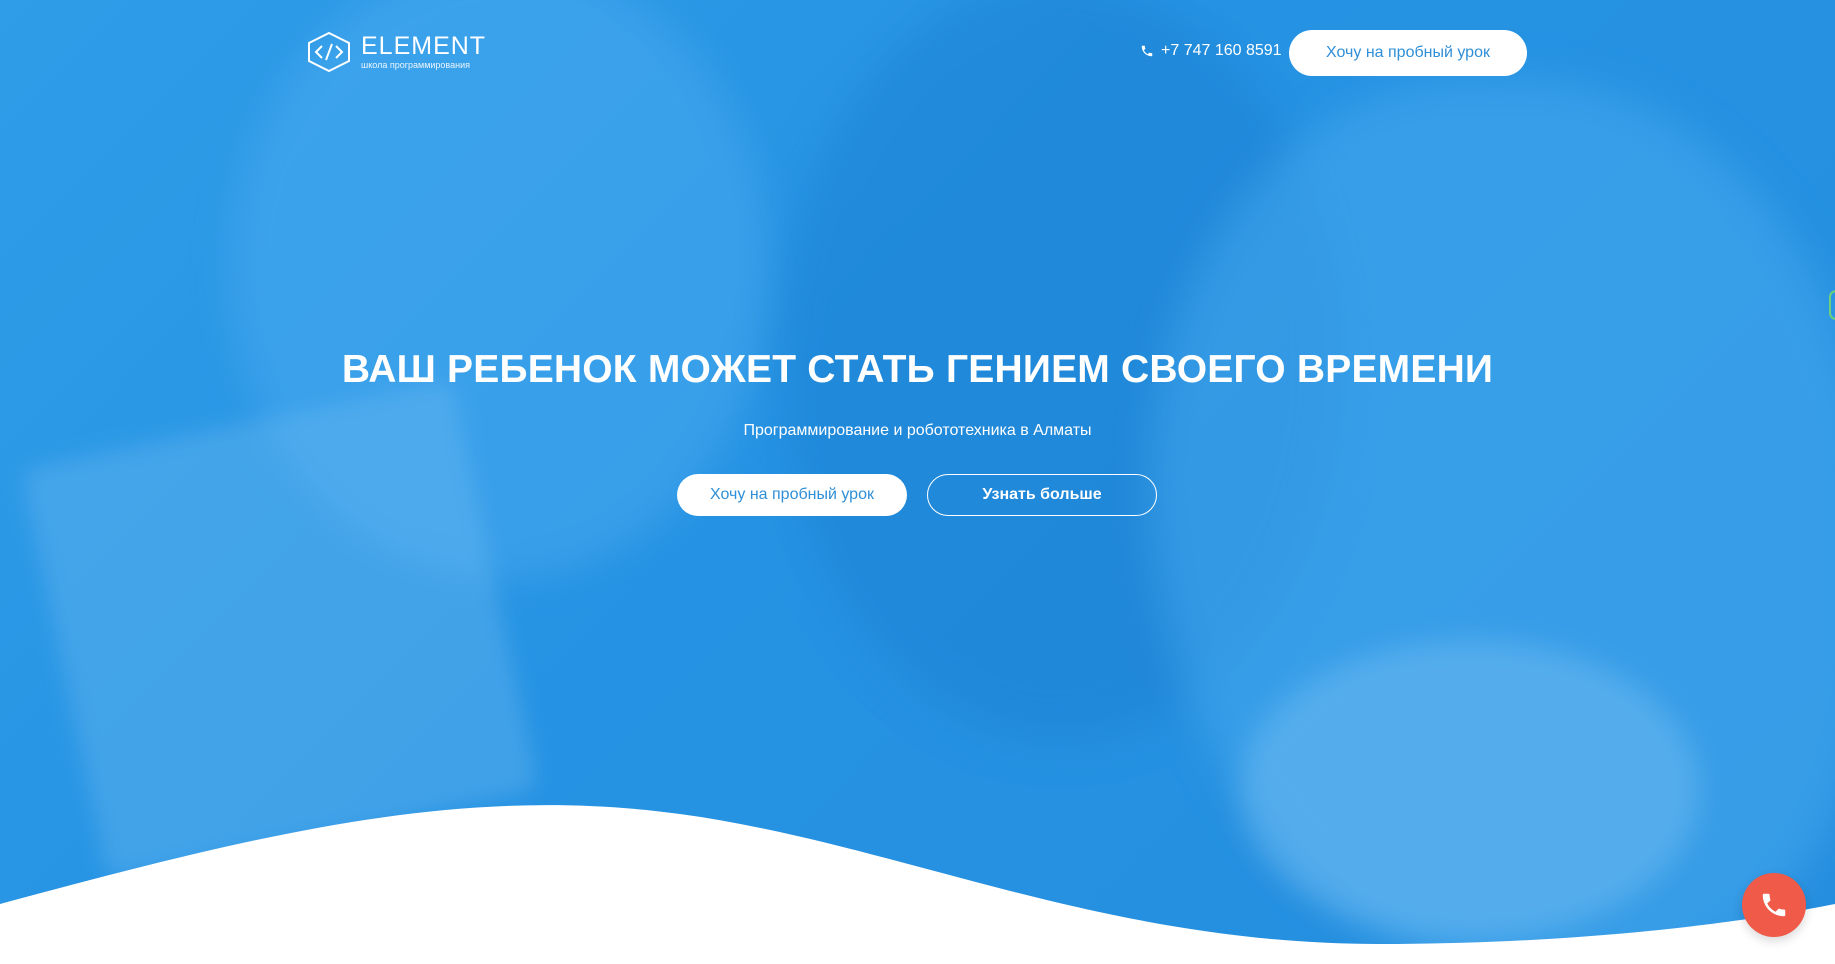 This screenshot has width=1835, height=964. I want to click on call-button, so click(1774, 905).